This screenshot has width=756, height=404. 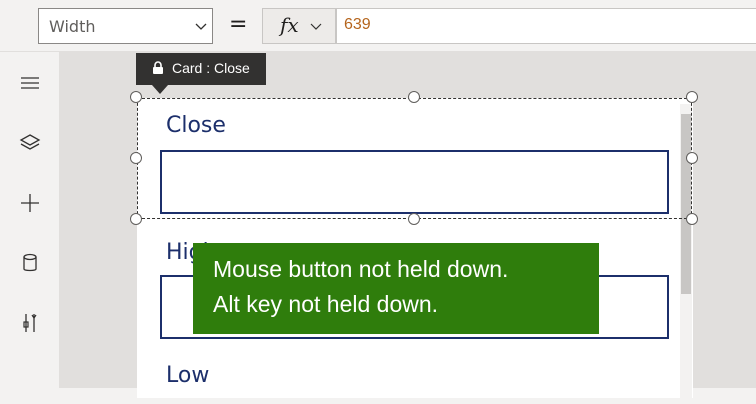 What do you see at coordinates (692, 219) in the screenshot?
I see `resize-handle-bottom-right` at bounding box center [692, 219].